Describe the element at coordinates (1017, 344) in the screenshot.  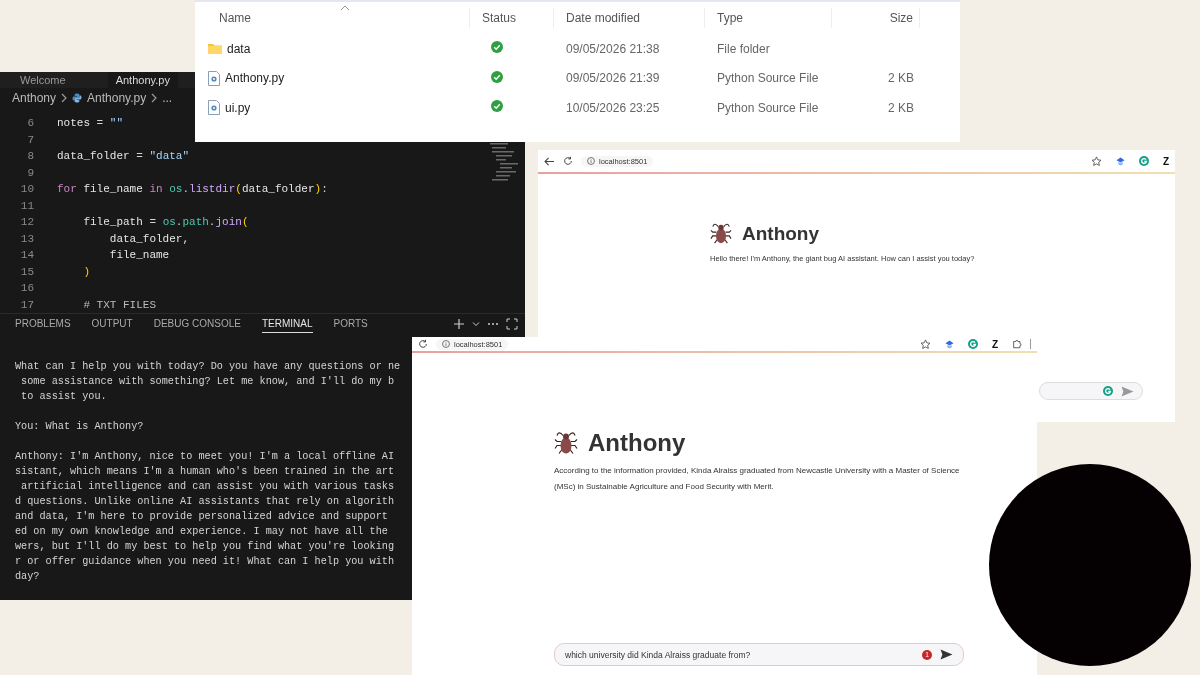
I see `puzzle-icon` at that location.